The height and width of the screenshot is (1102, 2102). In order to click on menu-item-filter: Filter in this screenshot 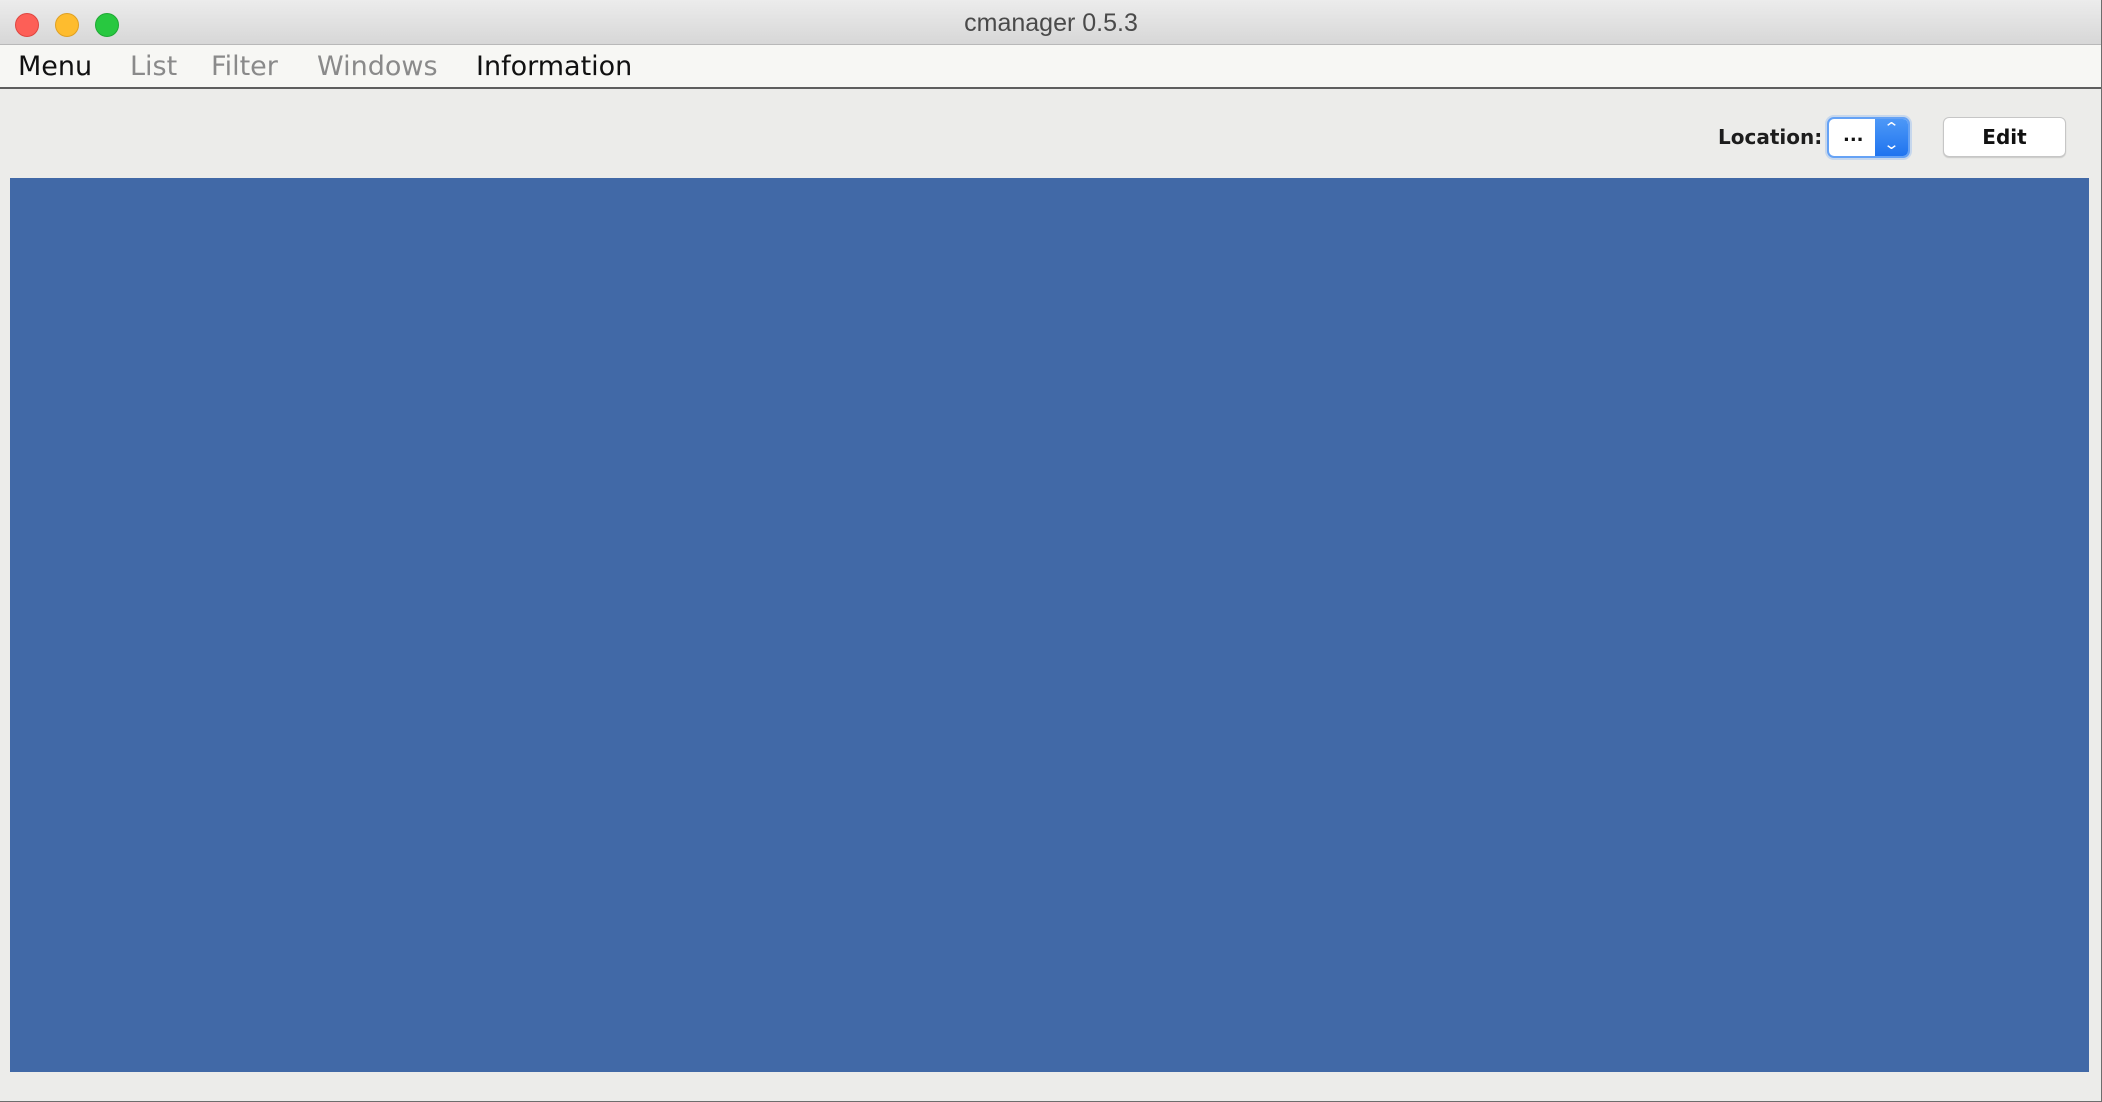, I will do `click(244, 66)`.